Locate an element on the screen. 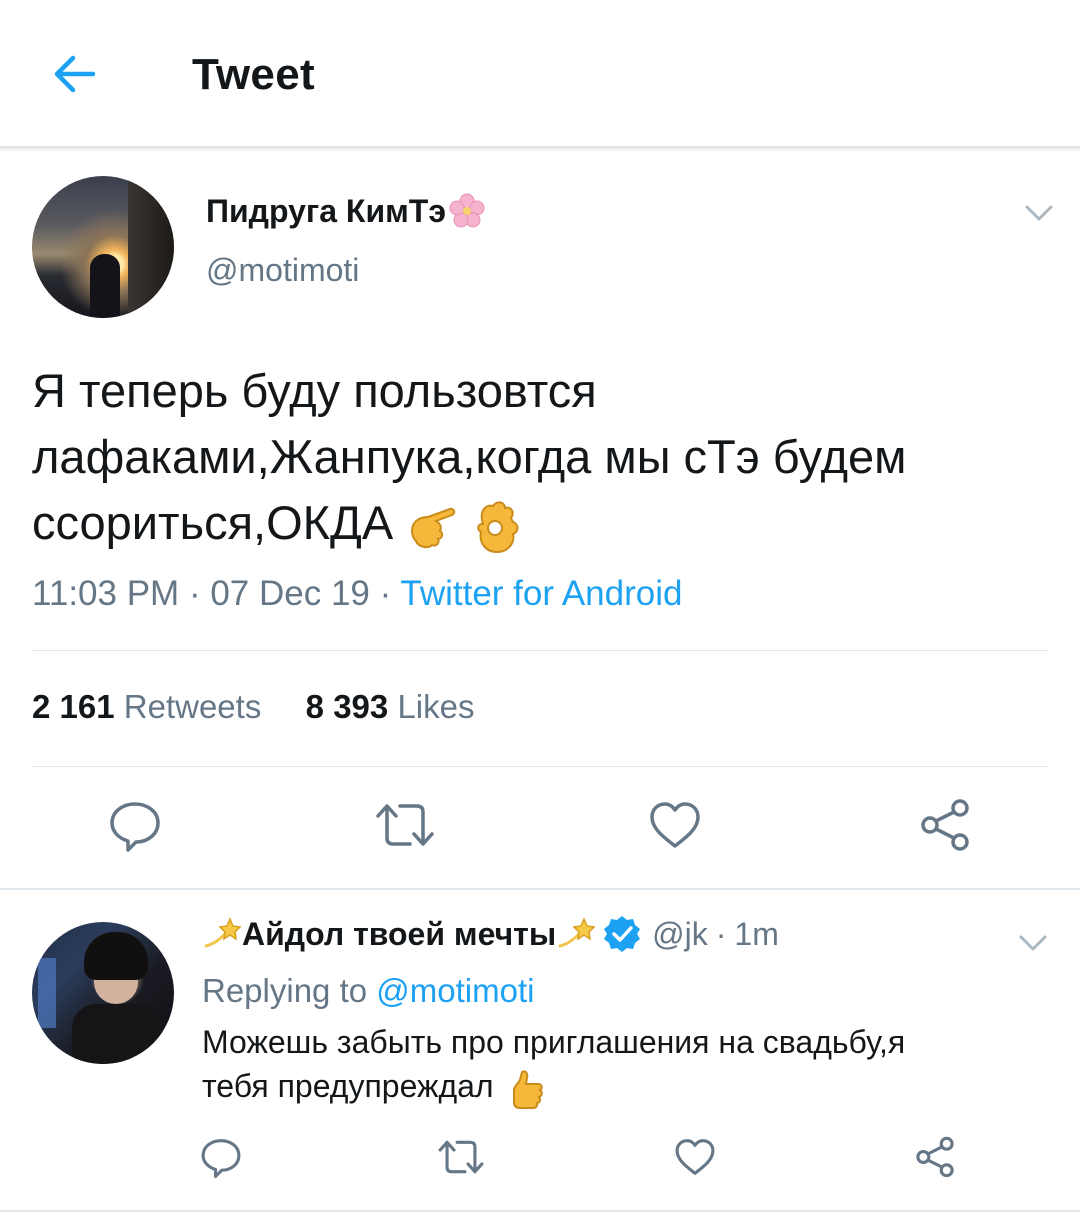  page-title: Tweet is located at coordinates (253, 74).